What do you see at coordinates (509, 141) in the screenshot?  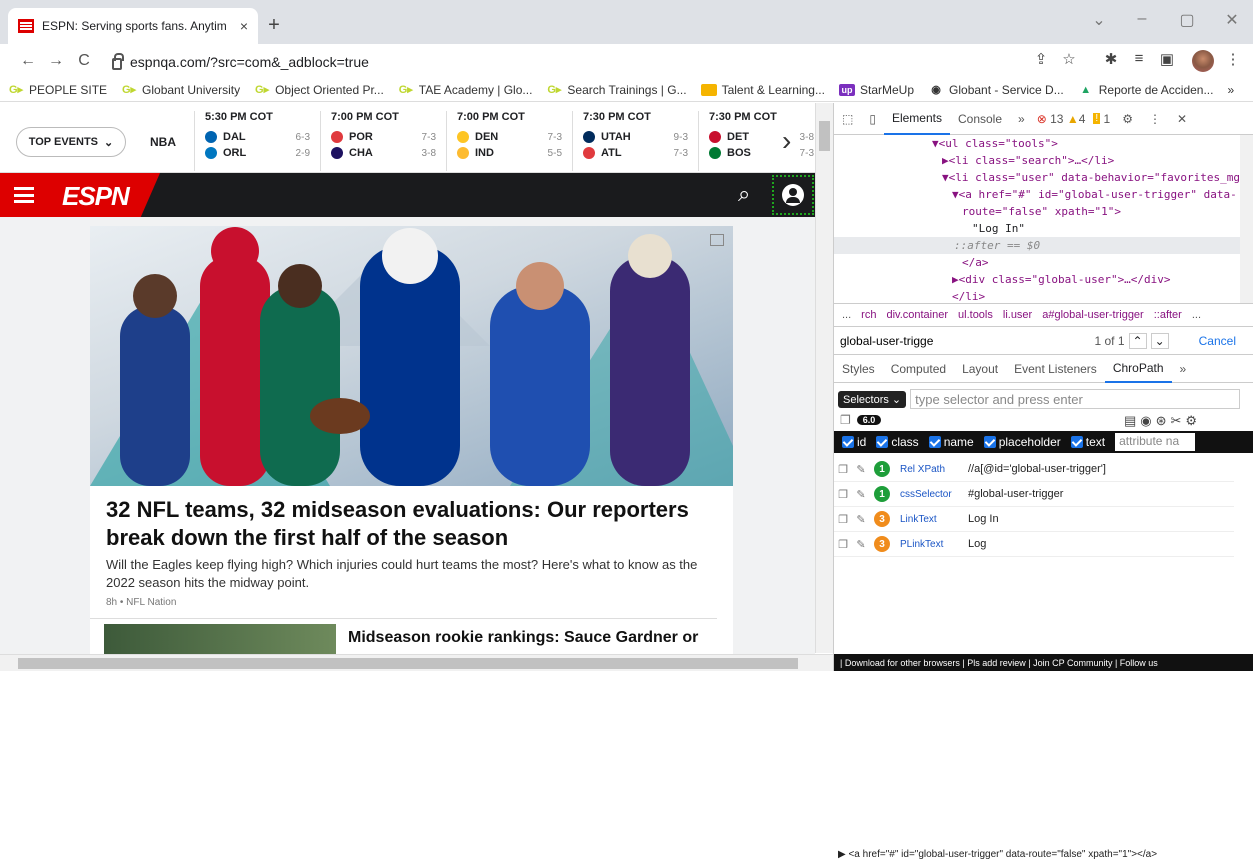 I see `game-score: 7:00 PM COT DEN 7-3 IND 5-5` at bounding box center [509, 141].